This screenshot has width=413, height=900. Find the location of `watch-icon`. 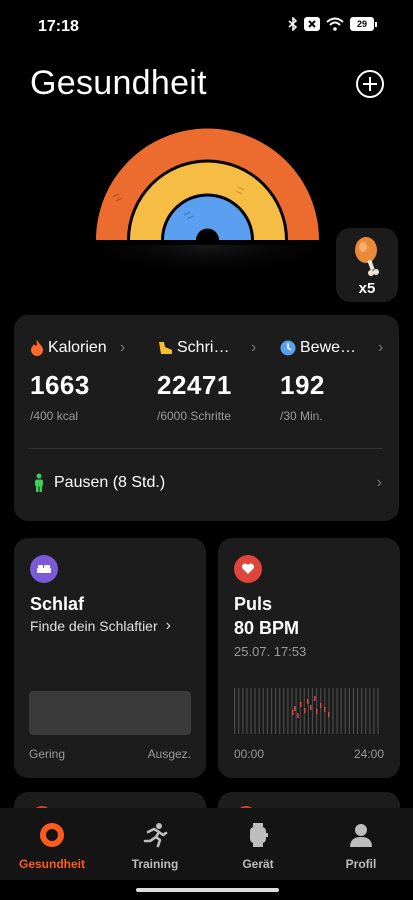

watch-icon is located at coordinates (259, 835).